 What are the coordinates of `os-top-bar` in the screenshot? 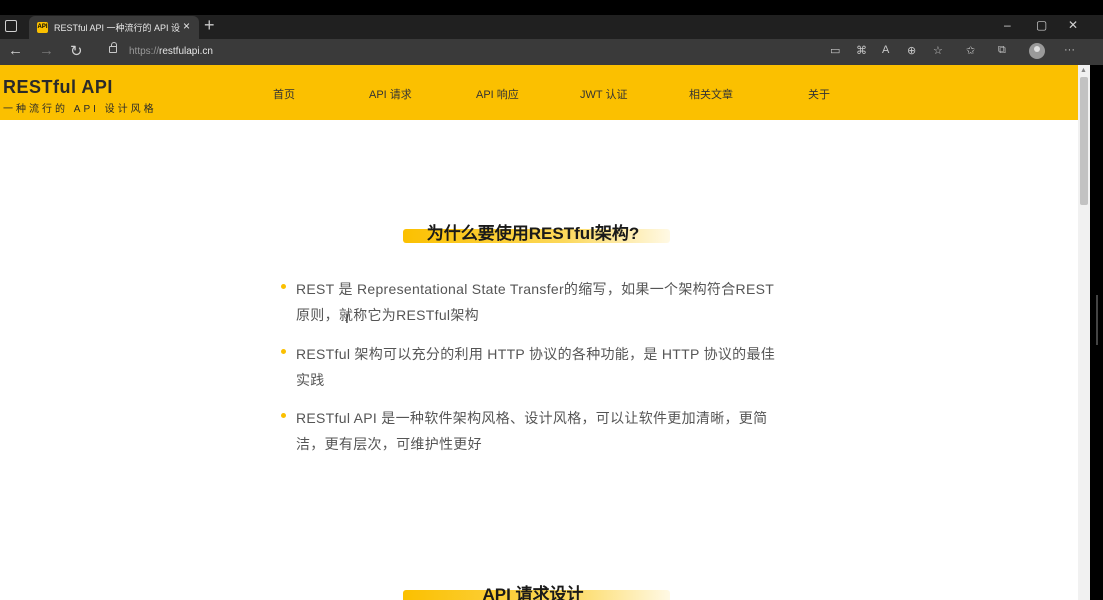 It's located at (551, 7).